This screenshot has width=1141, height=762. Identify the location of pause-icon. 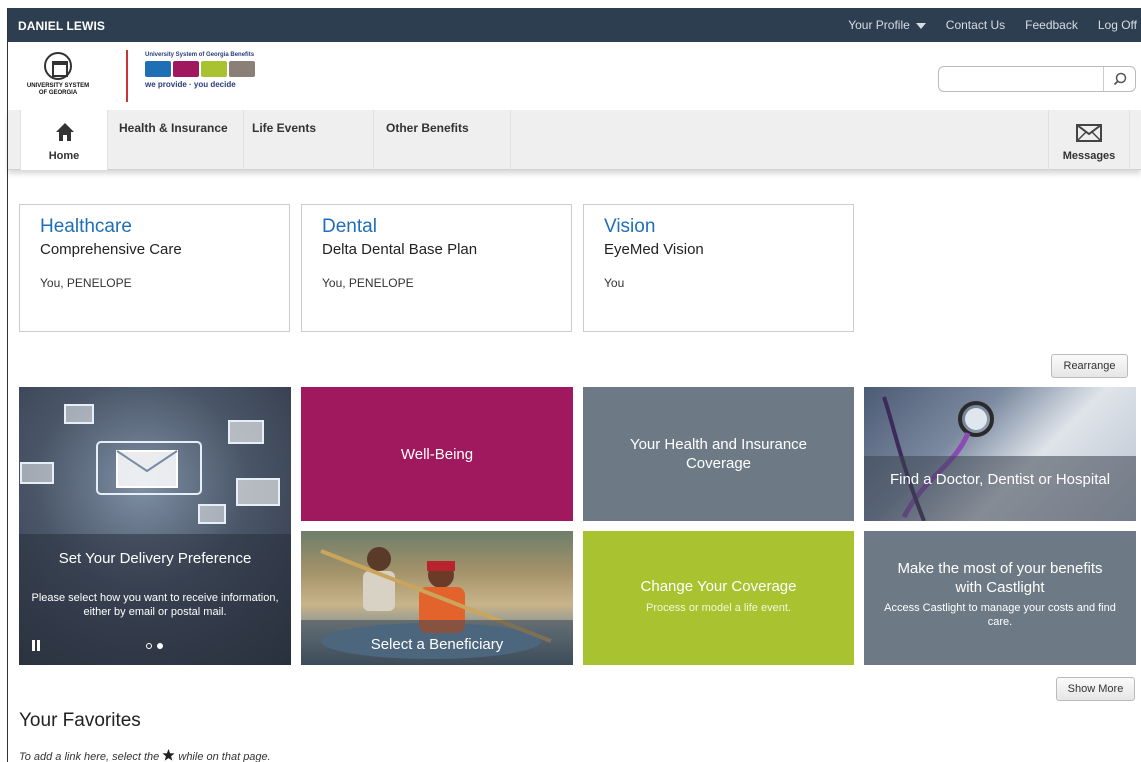
(37, 646).